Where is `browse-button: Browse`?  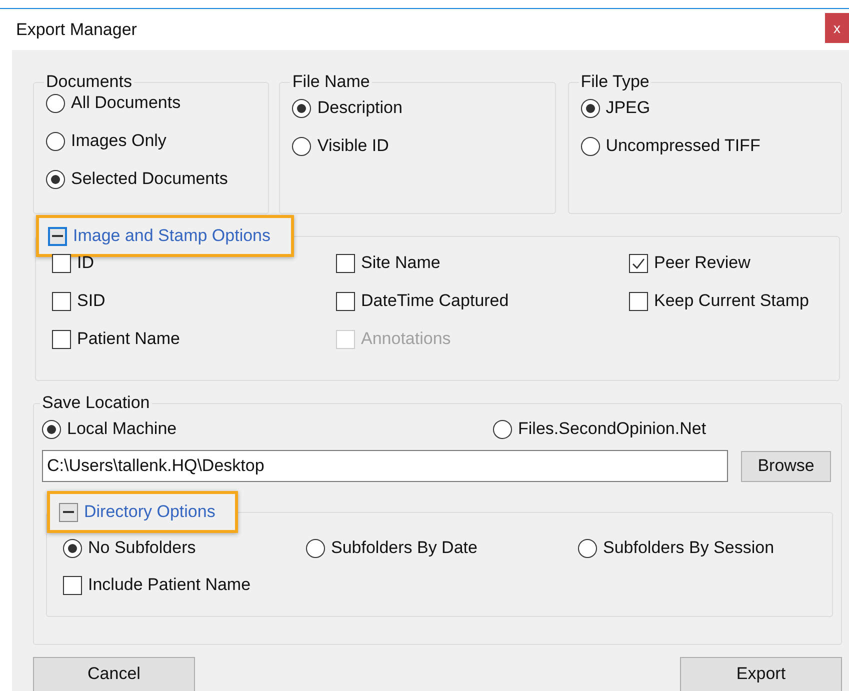
browse-button: Browse is located at coordinates (786, 466).